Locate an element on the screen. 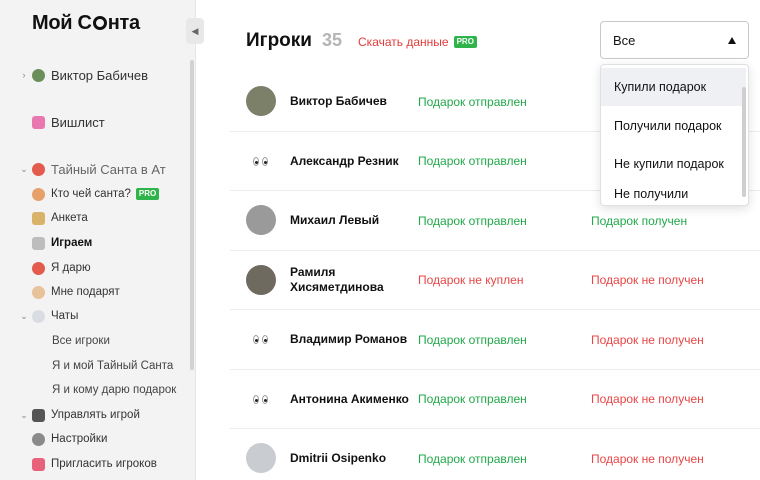  page-title: Игроки is located at coordinates (279, 40).